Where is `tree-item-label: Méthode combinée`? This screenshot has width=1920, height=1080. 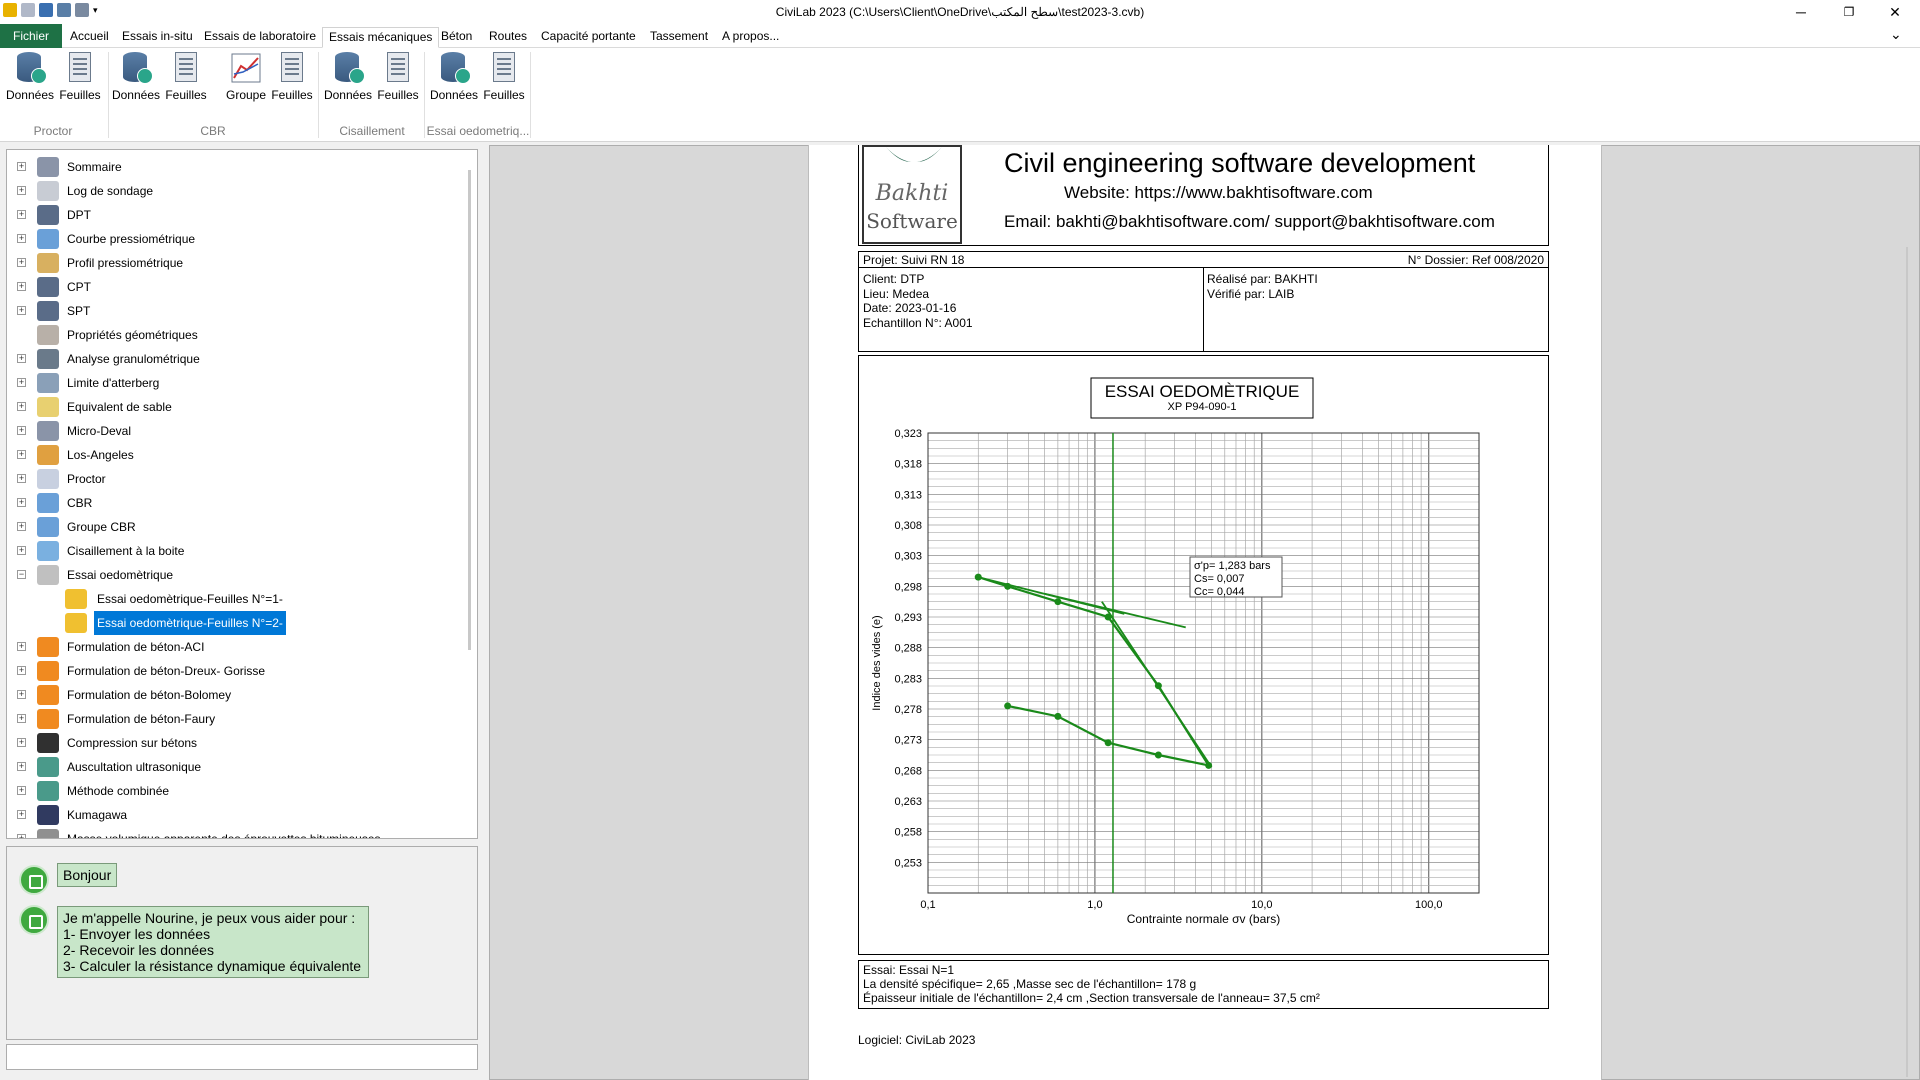 tree-item-label: Méthode combinée is located at coordinates (118, 791).